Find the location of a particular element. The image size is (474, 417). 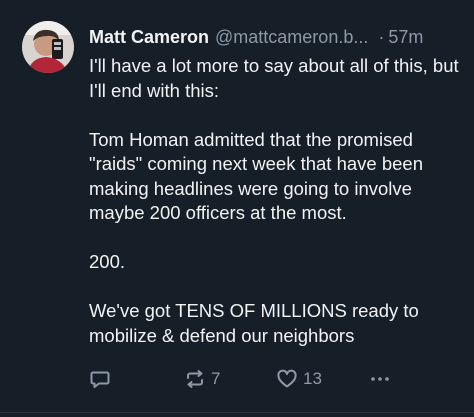

repost-icon is located at coordinates (195, 379).